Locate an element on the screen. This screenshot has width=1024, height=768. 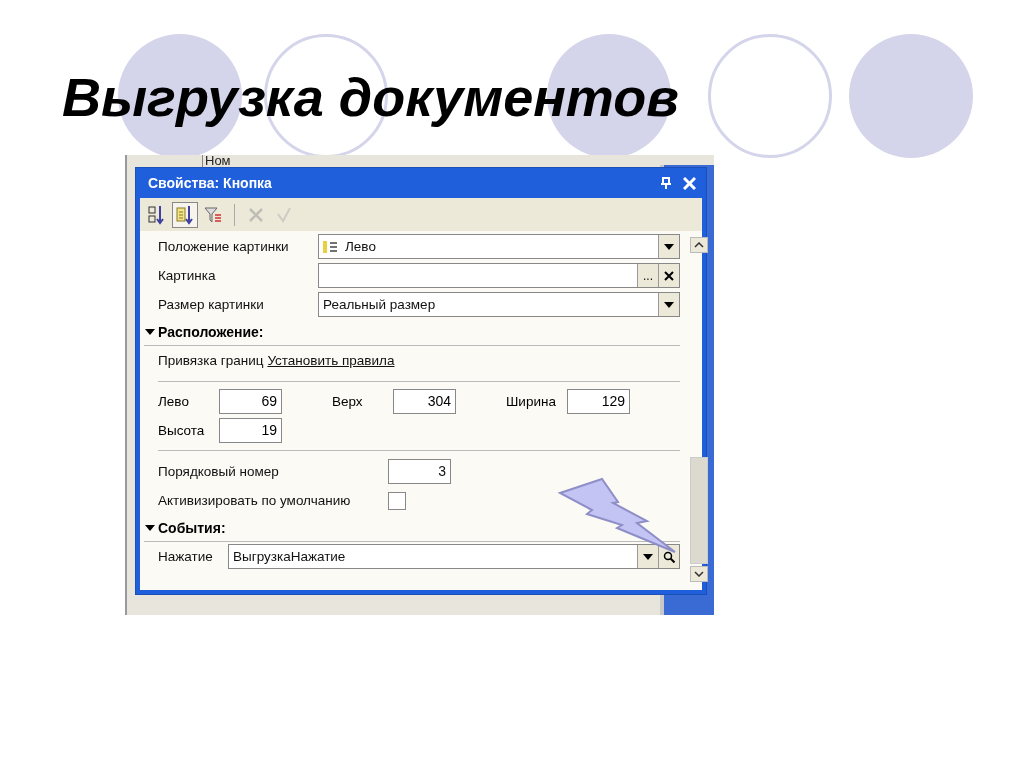
checkbox is located at coordinates (397, 500).